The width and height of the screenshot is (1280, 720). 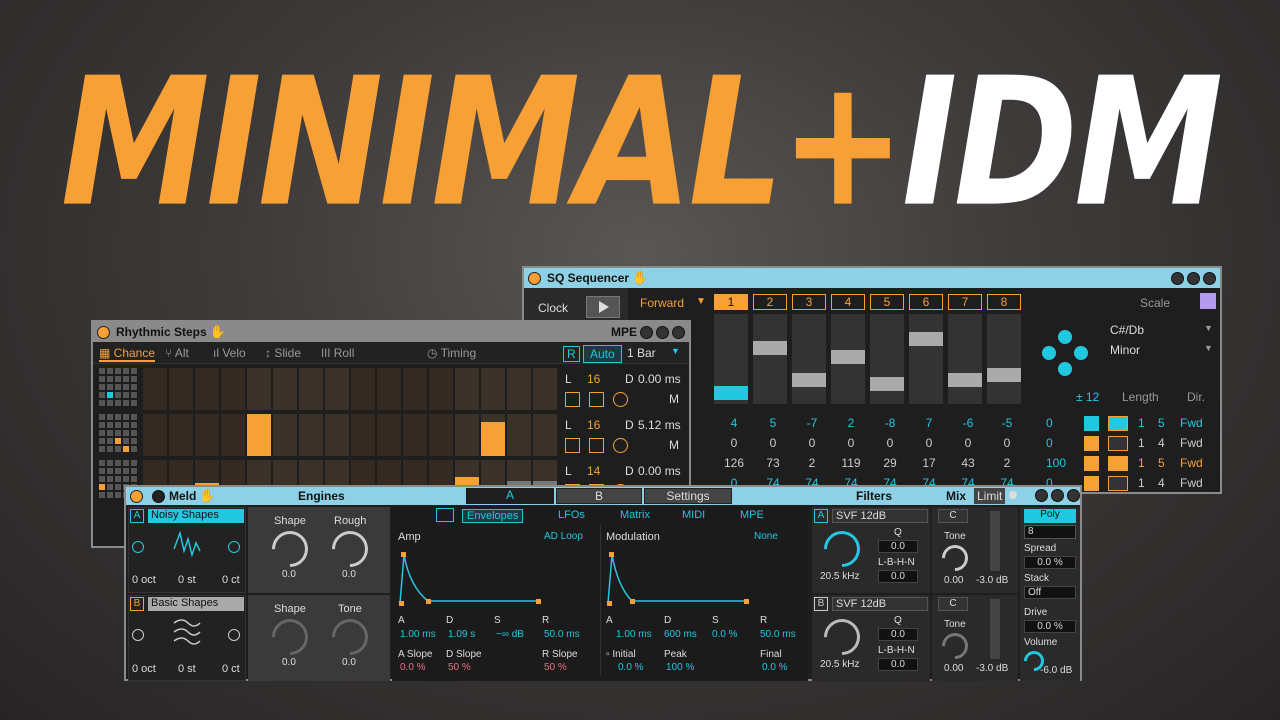 What do you see at coordinates (968, 463) in the screenshot?
I see `sq-cell: 43` at bounding box center [968, 463].